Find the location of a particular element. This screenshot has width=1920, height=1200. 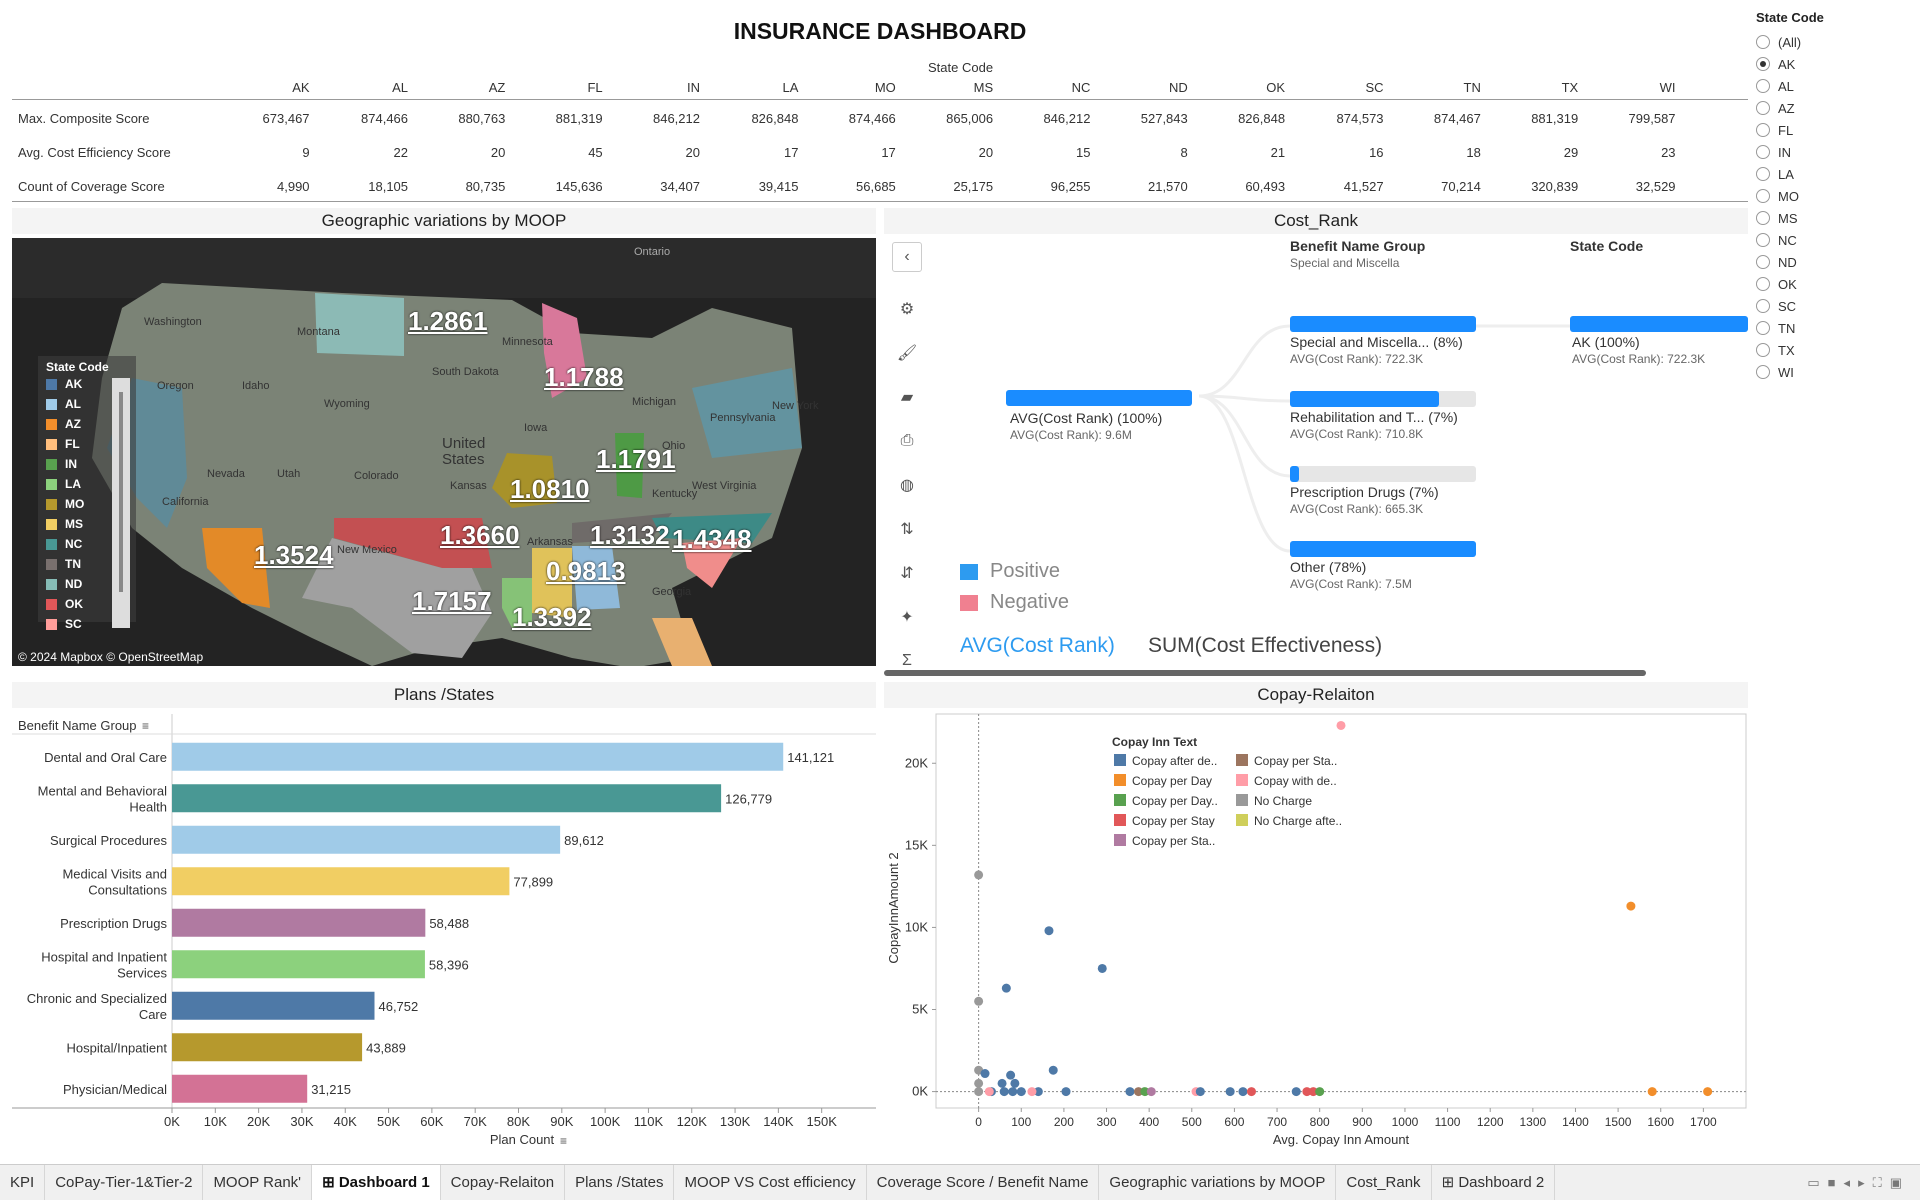

filter-option-ak: AK is located at coordinates (1836, 64).